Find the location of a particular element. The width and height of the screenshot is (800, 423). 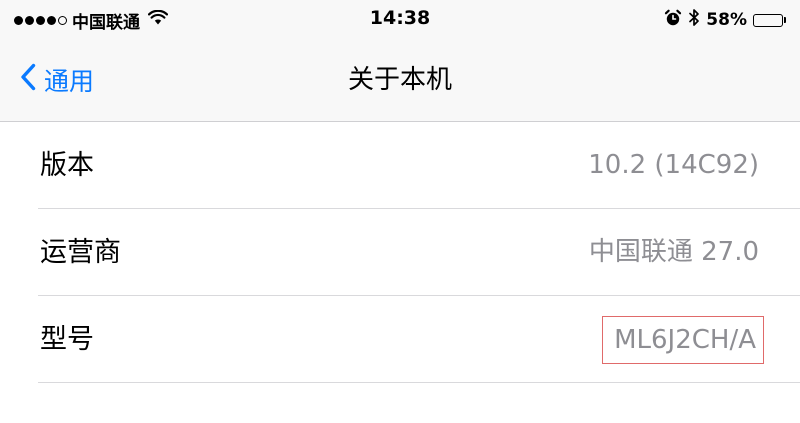

alarm-icon is located at coordinates (673, 20).